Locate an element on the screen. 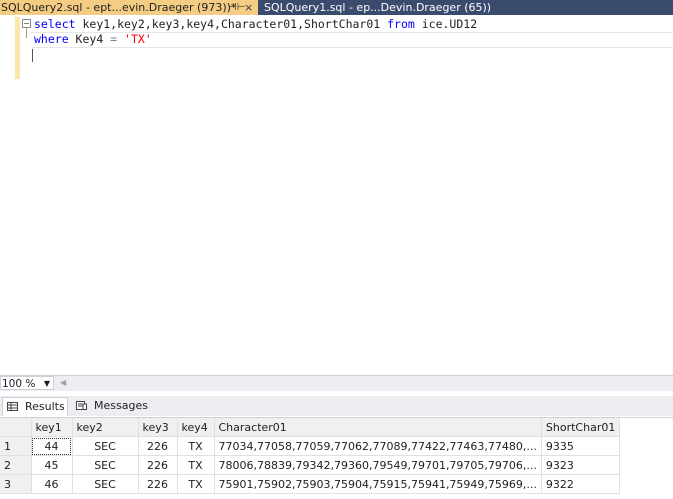 This screenshot has width=673, height=499. cell-key1: 44 is located at coordinates (52, 446).